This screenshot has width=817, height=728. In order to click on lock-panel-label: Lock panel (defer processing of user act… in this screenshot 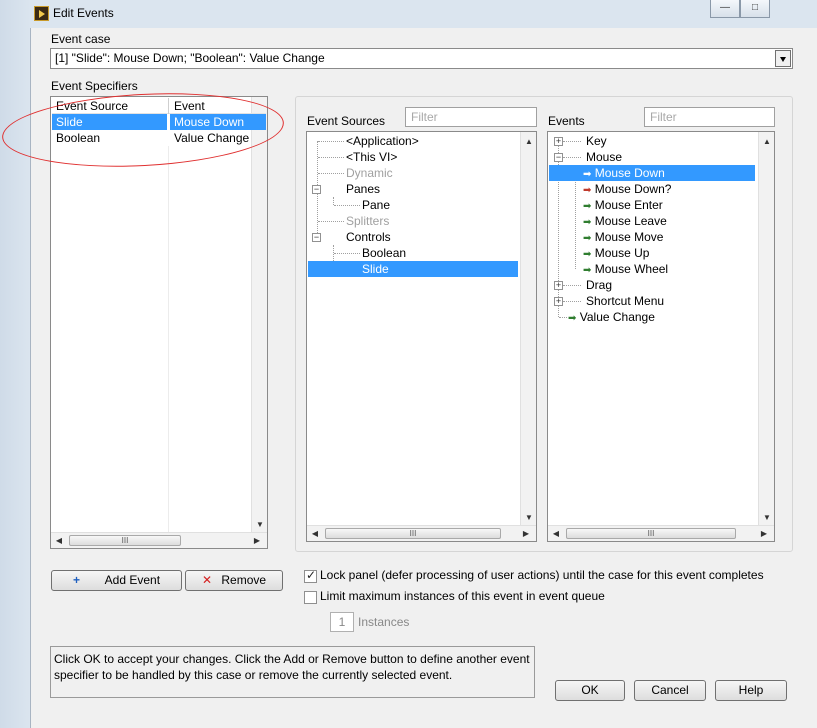, I will do `click(542, 575)`.